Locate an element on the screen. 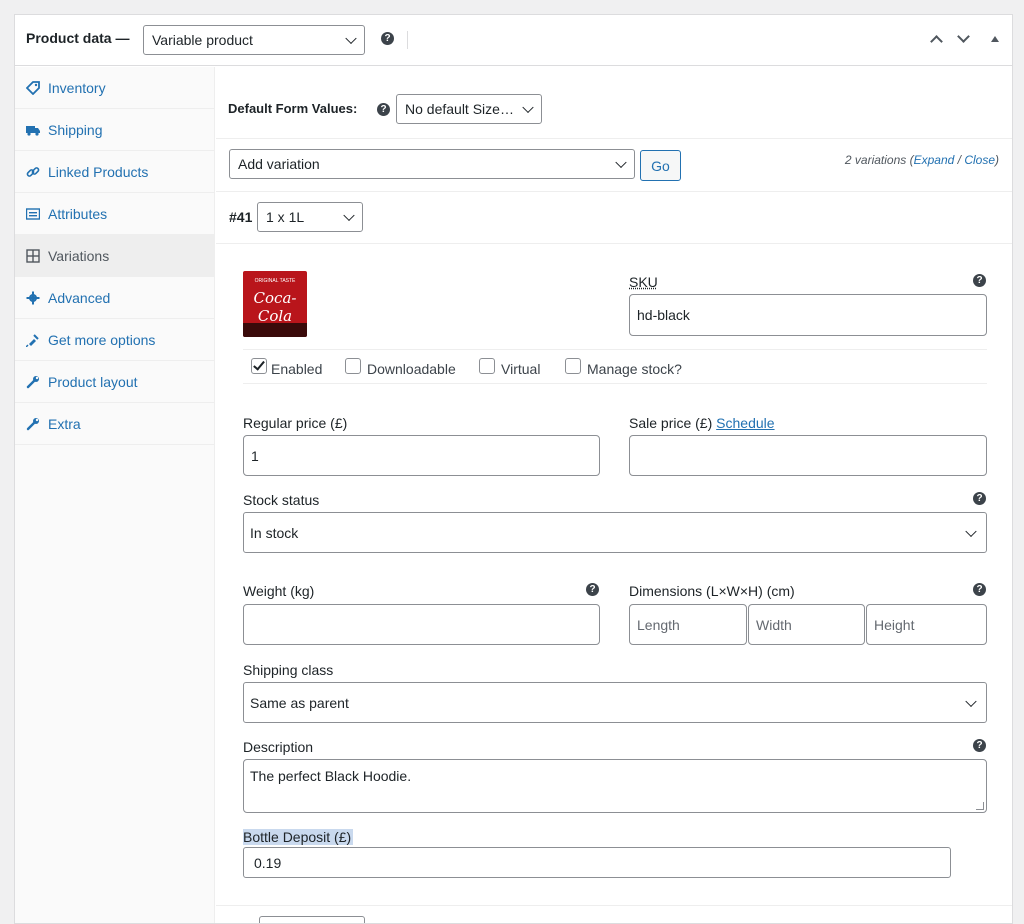 Image resolution: width=1024 pixels, height=924 pixels. variation-image: ORIGINAL TASTE Coca-Cola is located at coordinates (275, 304).